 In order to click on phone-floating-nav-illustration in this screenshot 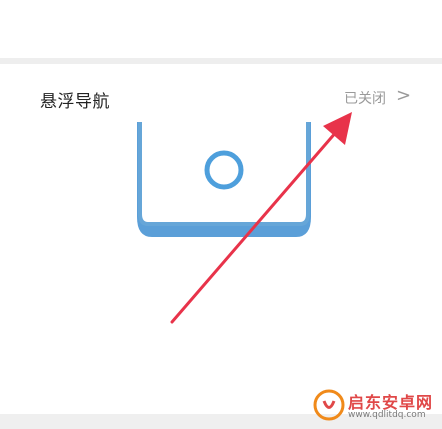, I will do `click(224, 179)`.